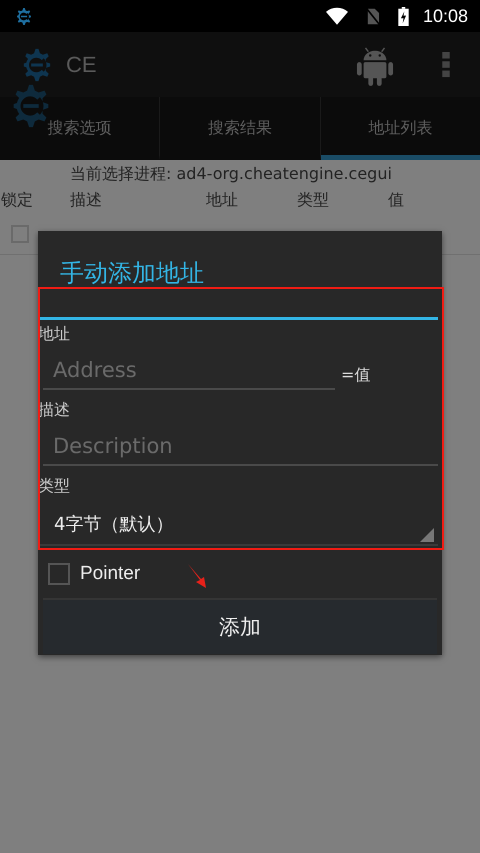 The width and height of the screenshot is (480, 853). Describe the element at coordinates (313, 200) in the screenshot. I see `column-header: 类型` at that location.